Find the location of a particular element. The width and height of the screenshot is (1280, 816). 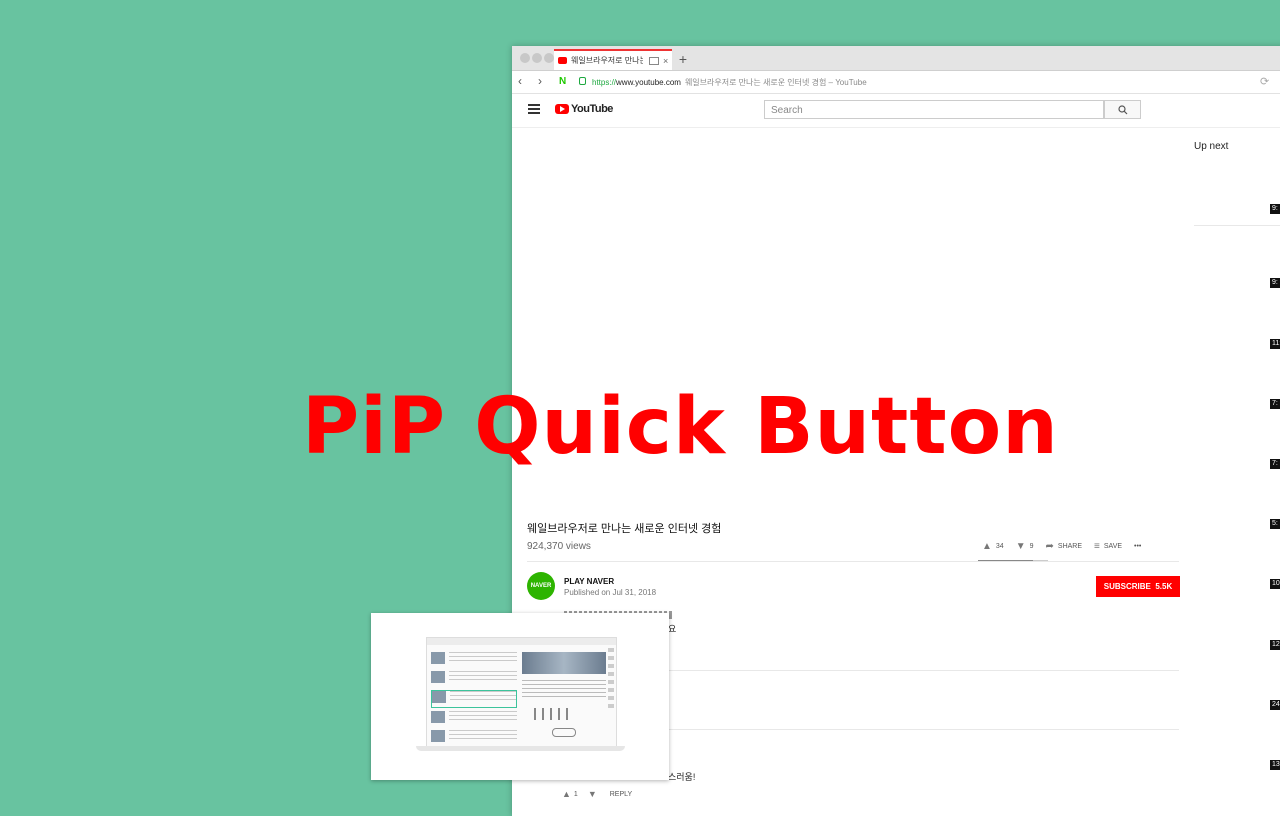

tab-youtube: 웨일브라우저로 만나는 새로 × is located at coordinates (613, 59).